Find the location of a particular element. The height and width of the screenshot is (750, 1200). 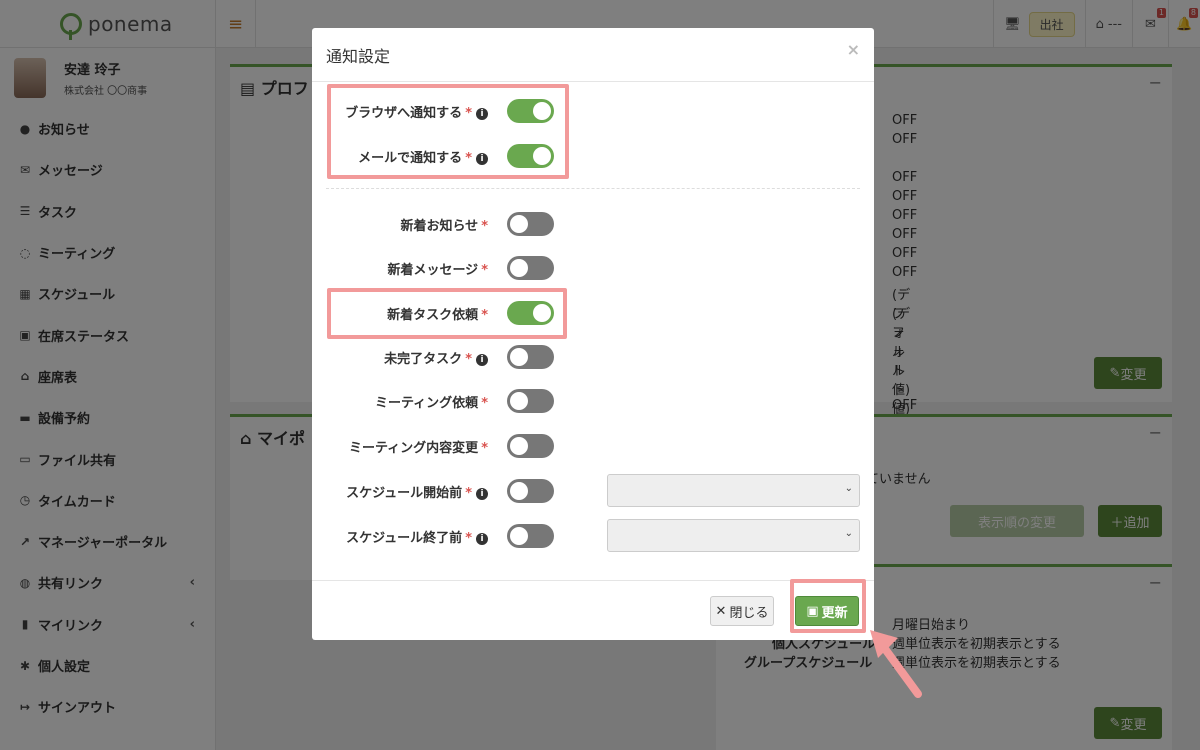

schedule-start-select: ⌄ is located at coordinates (733, 490).